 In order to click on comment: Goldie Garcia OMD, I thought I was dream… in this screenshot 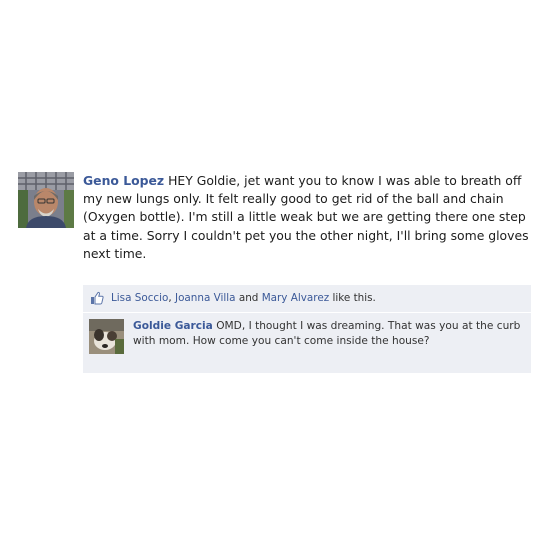, I will do `click(307, 343)`.